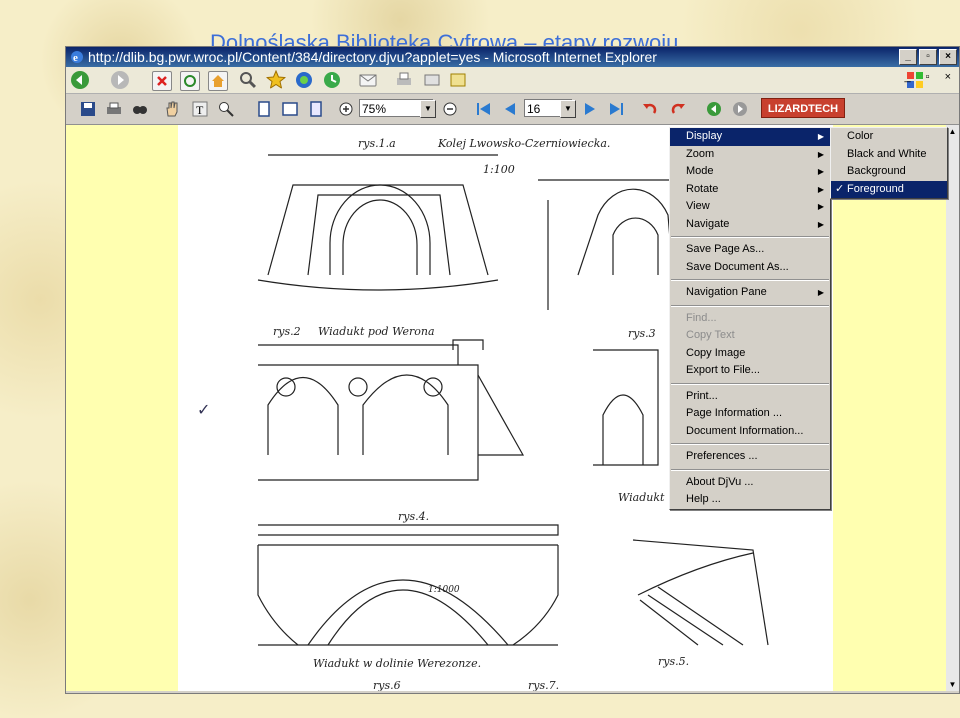  I want to click on actual-size-icon, so click(316, 109).